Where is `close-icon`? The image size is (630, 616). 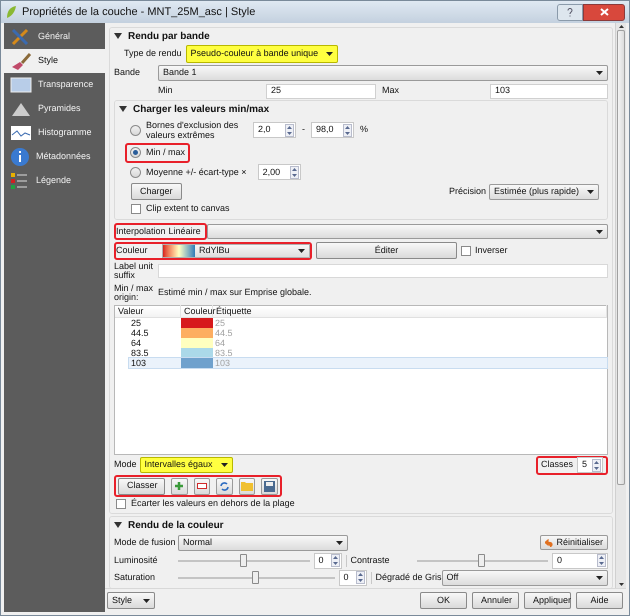
close-icon is located at coordinates (604, 12).